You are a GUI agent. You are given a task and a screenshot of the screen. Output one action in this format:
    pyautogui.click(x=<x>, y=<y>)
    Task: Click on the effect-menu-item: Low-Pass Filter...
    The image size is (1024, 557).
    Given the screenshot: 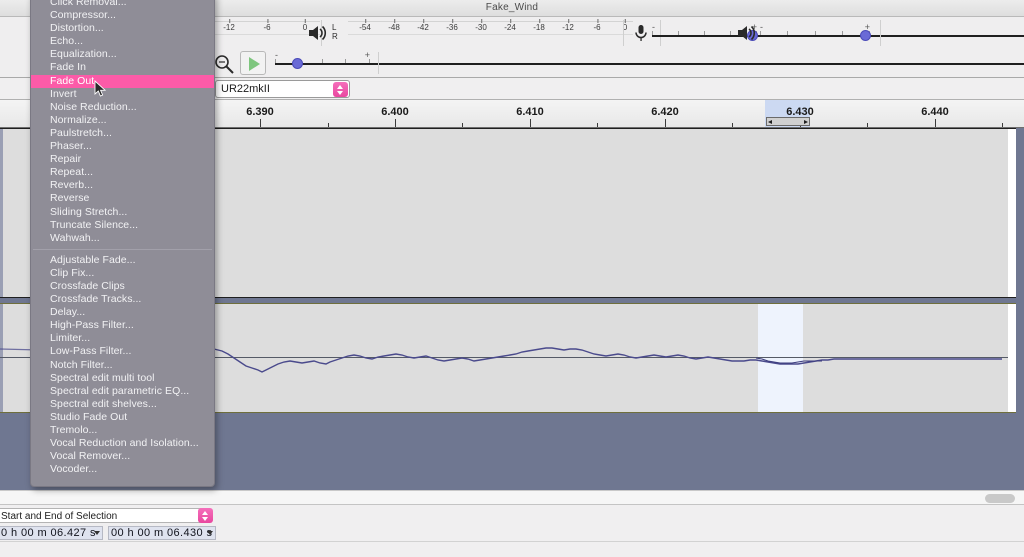 What is the action you would take?
    pyautogui.click(x=122, y=351)
    